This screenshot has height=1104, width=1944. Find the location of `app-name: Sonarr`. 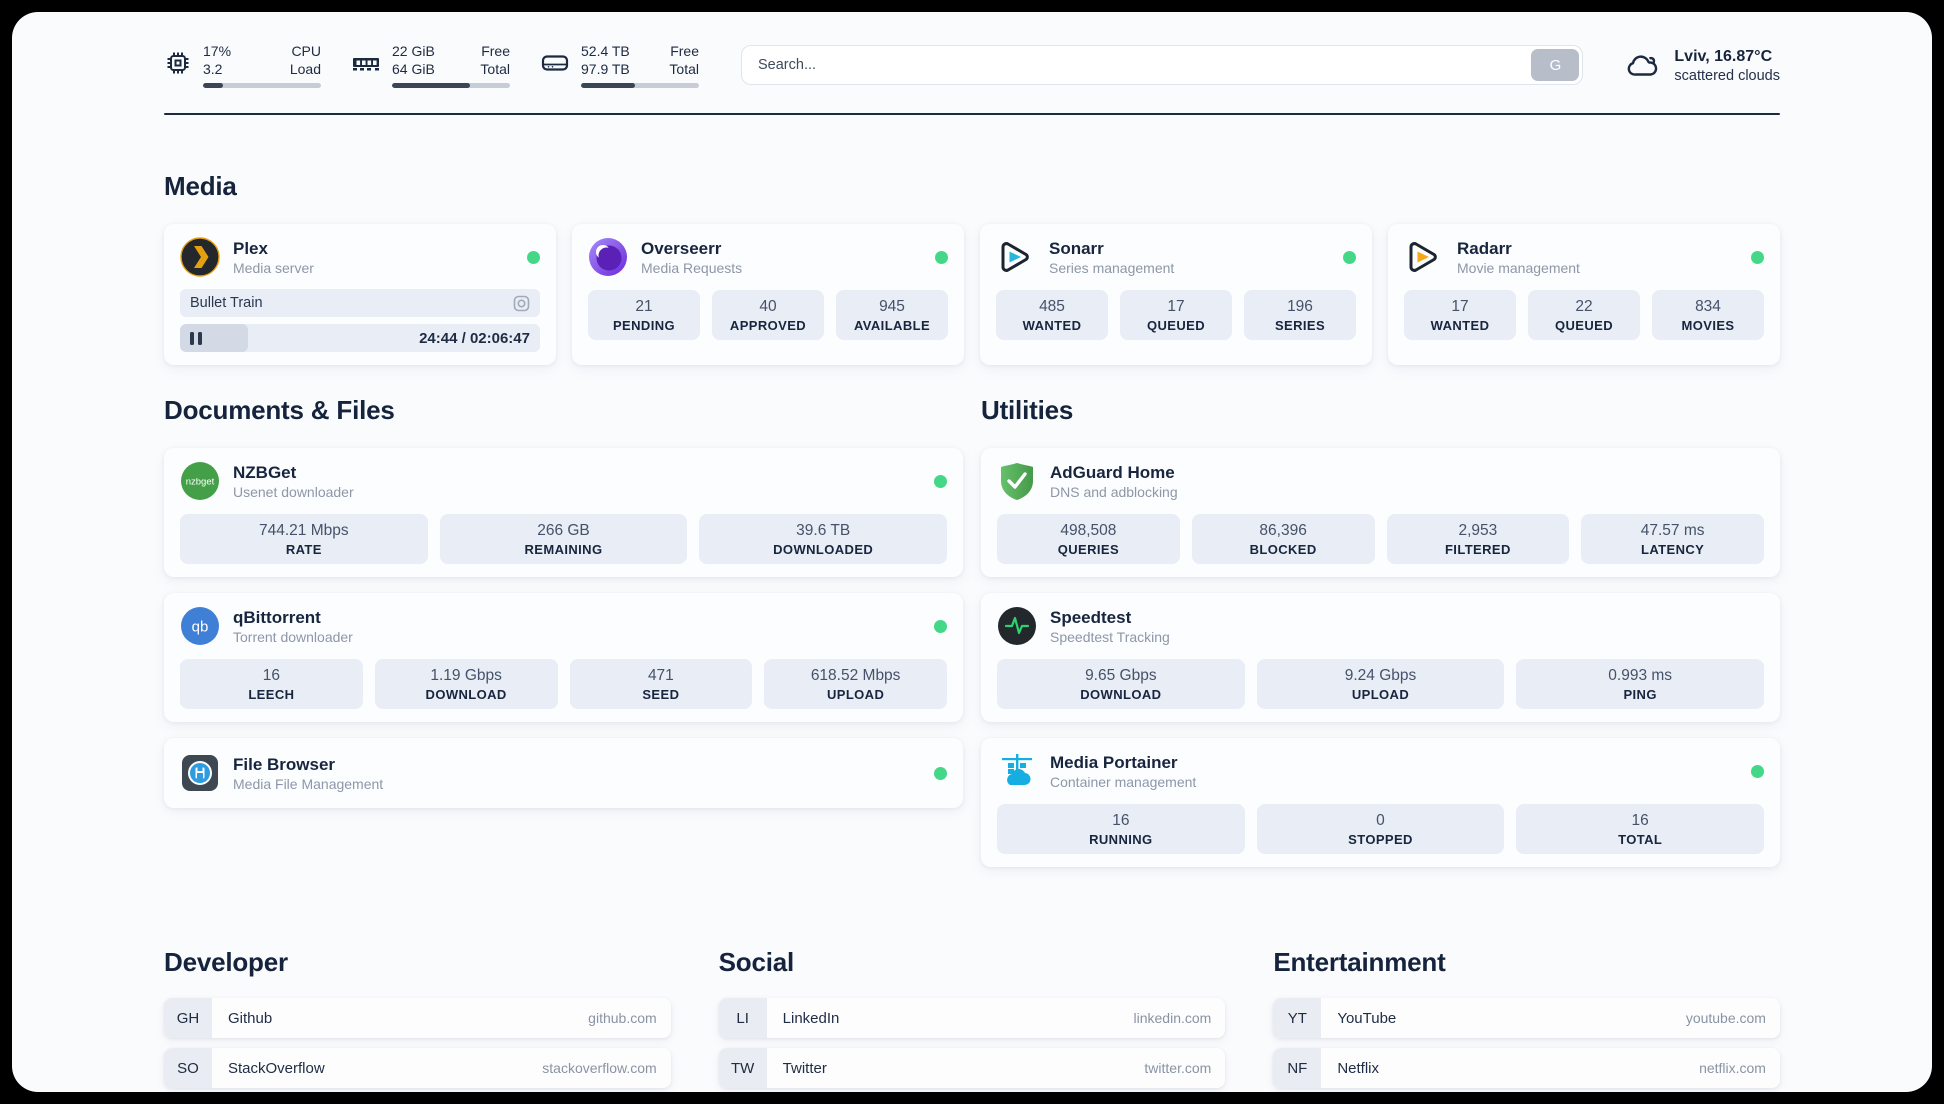

app-name: Sonarr is located at coordinates (1076, 249).